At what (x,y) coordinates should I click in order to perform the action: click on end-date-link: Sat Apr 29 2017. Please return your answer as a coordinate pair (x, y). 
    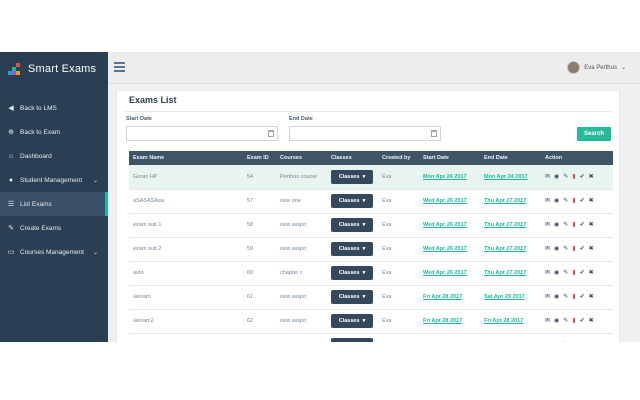
    Looking at the image, I should click on (504, 297).